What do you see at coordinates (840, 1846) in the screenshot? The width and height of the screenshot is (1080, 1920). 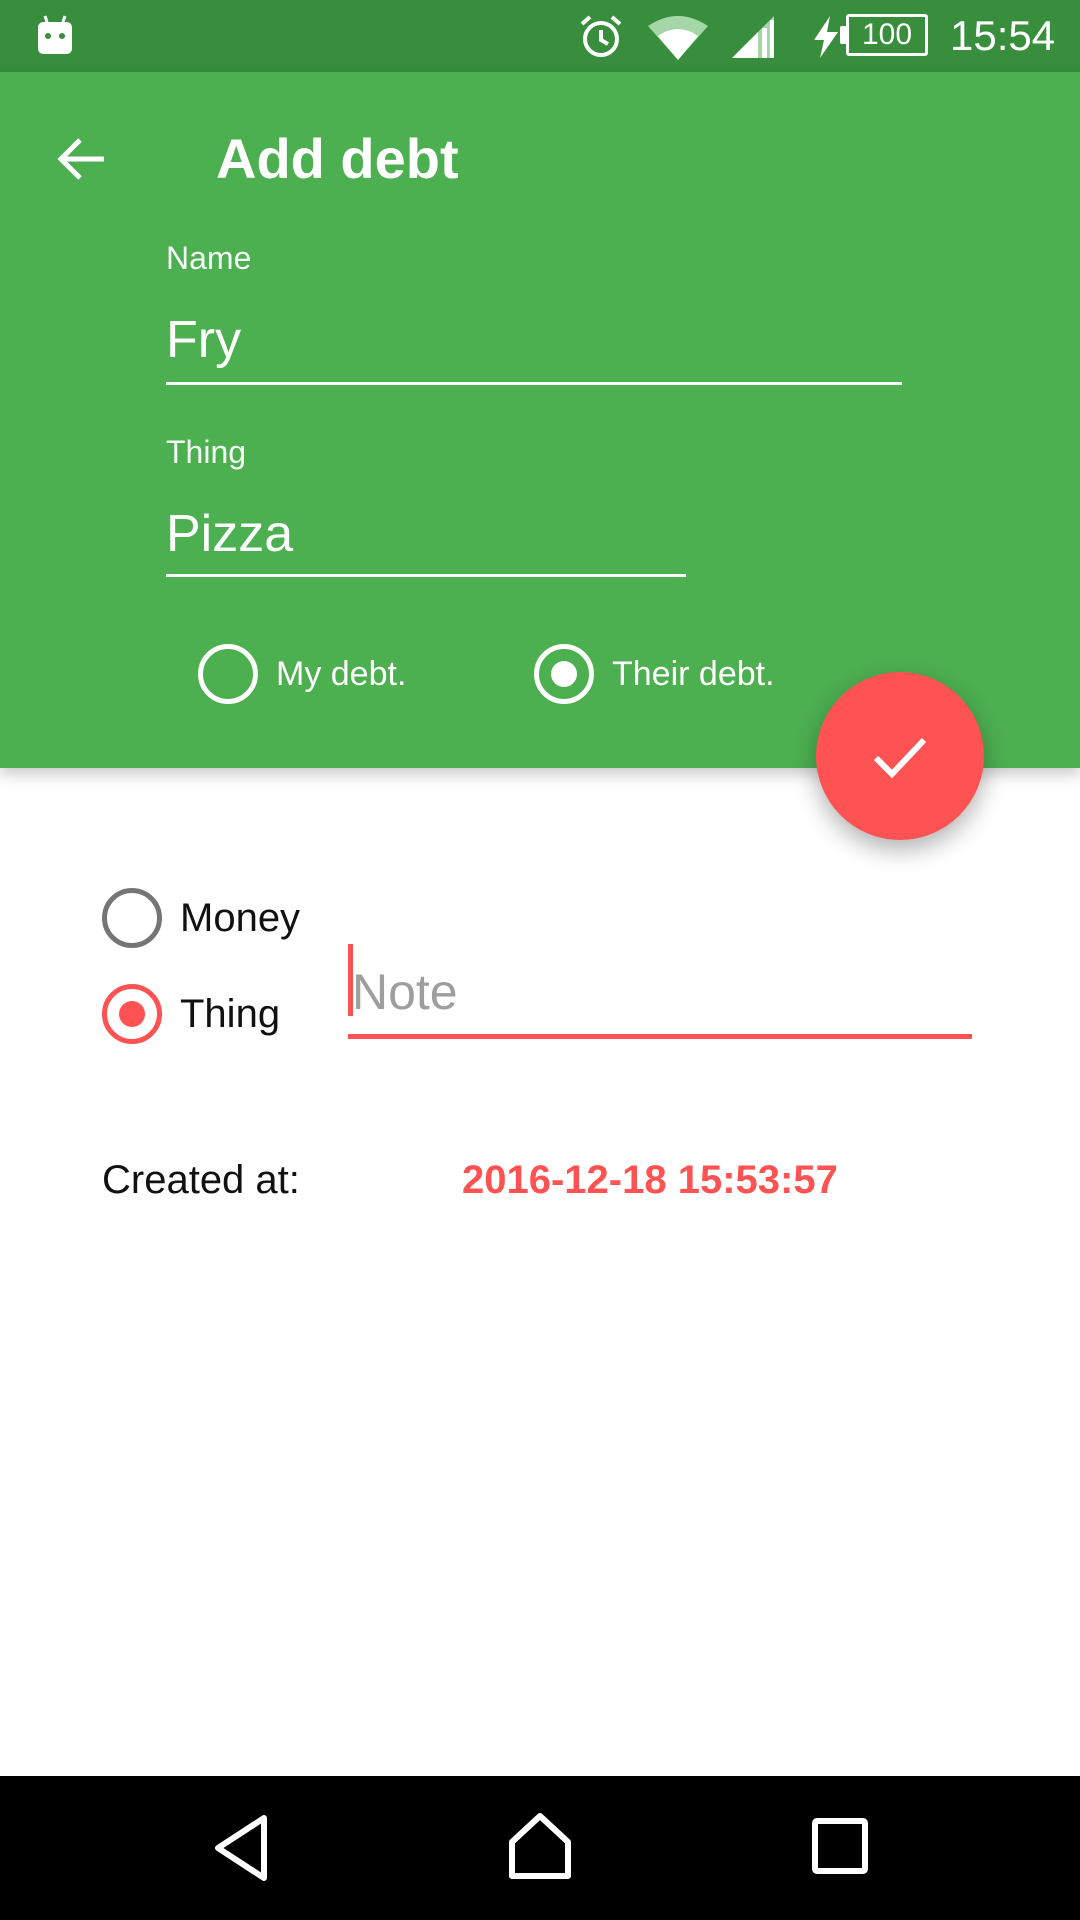 I see `nav-recents-icon` at bounding box center [840, 1846].